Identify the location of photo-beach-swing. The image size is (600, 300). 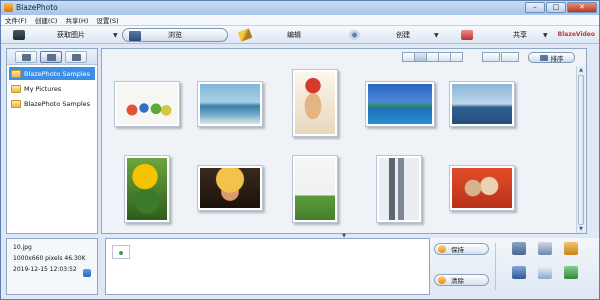
(230, 104).